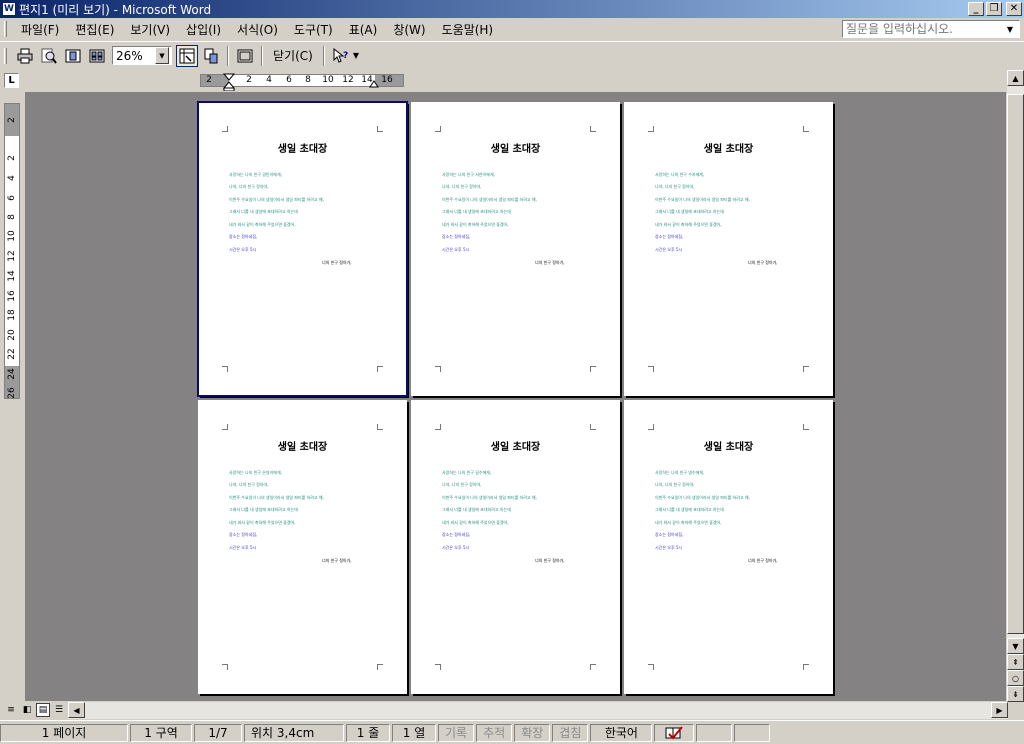  Describe the element at coordinates (211, 56) in the screenshot. I see `shrink-to-fit-button` at that location.